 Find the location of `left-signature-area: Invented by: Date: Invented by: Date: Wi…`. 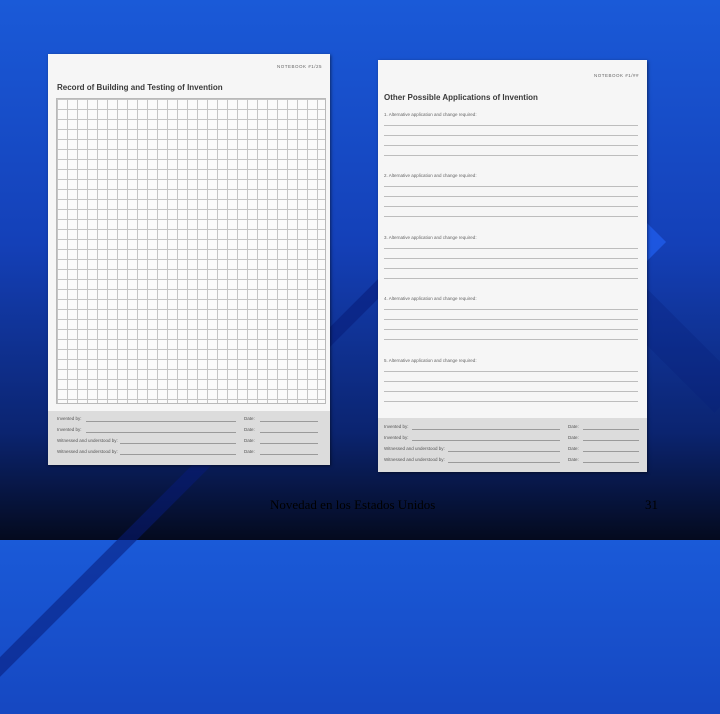

left-signature-area: Invented by: Date: Invented by: Date: Wi… is located at coordinates (189, 438).